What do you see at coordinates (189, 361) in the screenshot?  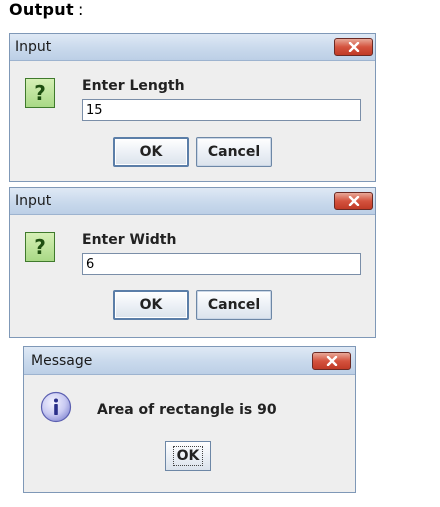 I see `dialog-titlebar: Message` at bounding box center [189, 361].